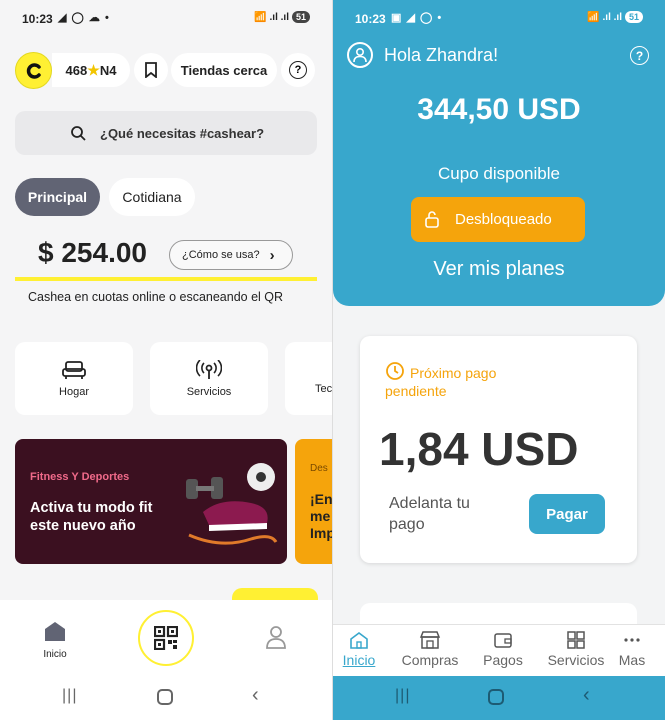 This screenshot has width=665, height=720. I want to click on qr-scan-button, so click(166, 638).